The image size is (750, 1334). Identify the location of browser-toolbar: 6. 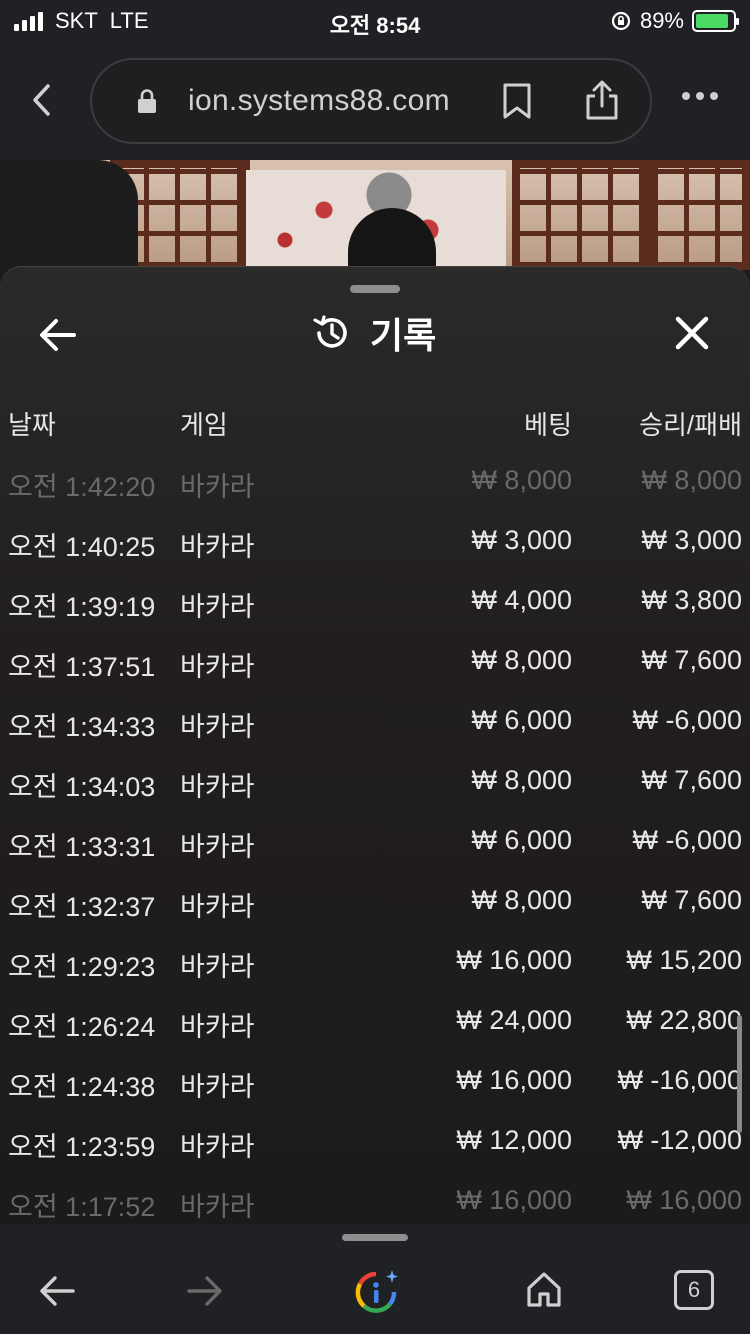
(375, 1279).